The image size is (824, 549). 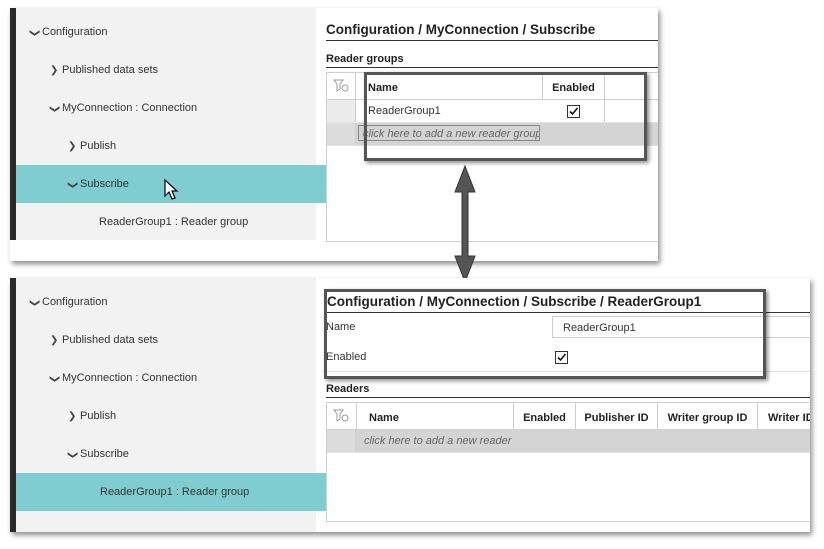 What do you see at coordinates (437, 441) in the screenshot?
I see `add-reader-placeholder: click here to add a new reader` at bounding box center [437, 441].